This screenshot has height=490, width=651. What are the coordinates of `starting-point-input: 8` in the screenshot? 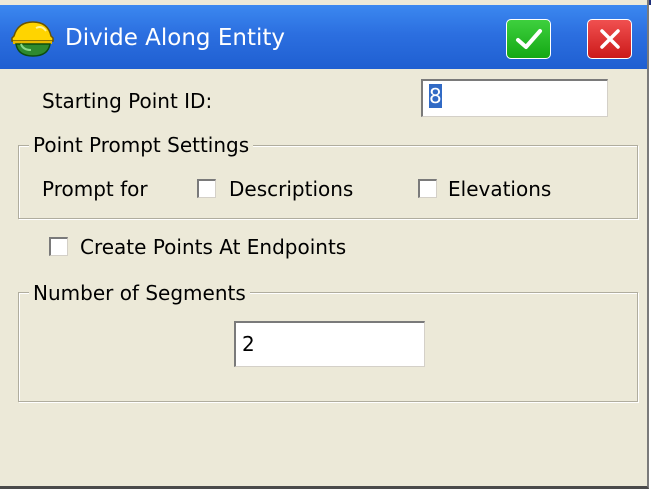 It's located at (514, 98).